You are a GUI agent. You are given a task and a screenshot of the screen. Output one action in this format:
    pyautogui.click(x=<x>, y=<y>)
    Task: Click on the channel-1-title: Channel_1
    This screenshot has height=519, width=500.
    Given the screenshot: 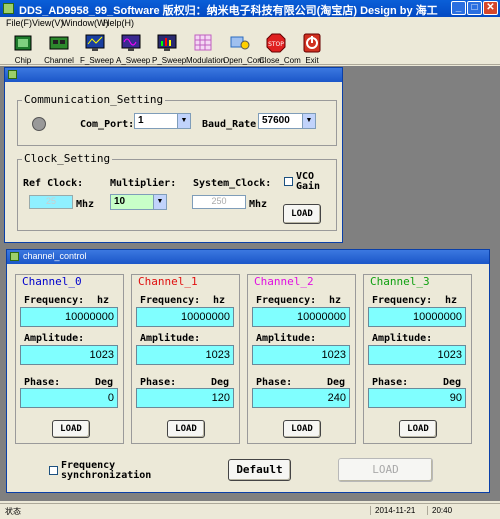 What is the action you would take?
    pyautogui.click(x=168, y=281)
    